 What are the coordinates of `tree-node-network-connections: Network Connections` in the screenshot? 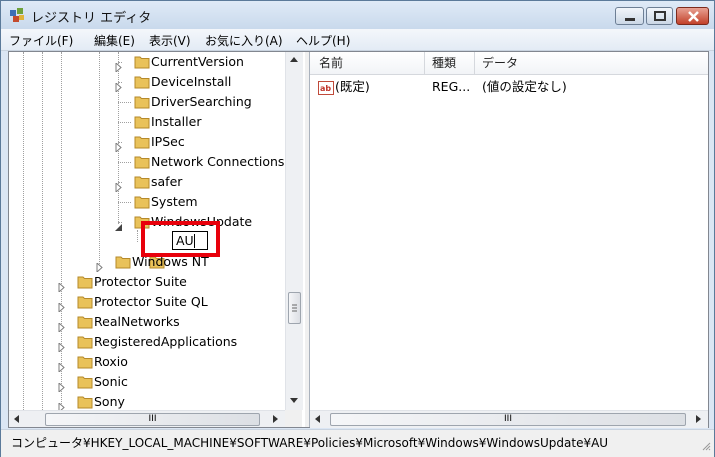 It's located at (147, 162).